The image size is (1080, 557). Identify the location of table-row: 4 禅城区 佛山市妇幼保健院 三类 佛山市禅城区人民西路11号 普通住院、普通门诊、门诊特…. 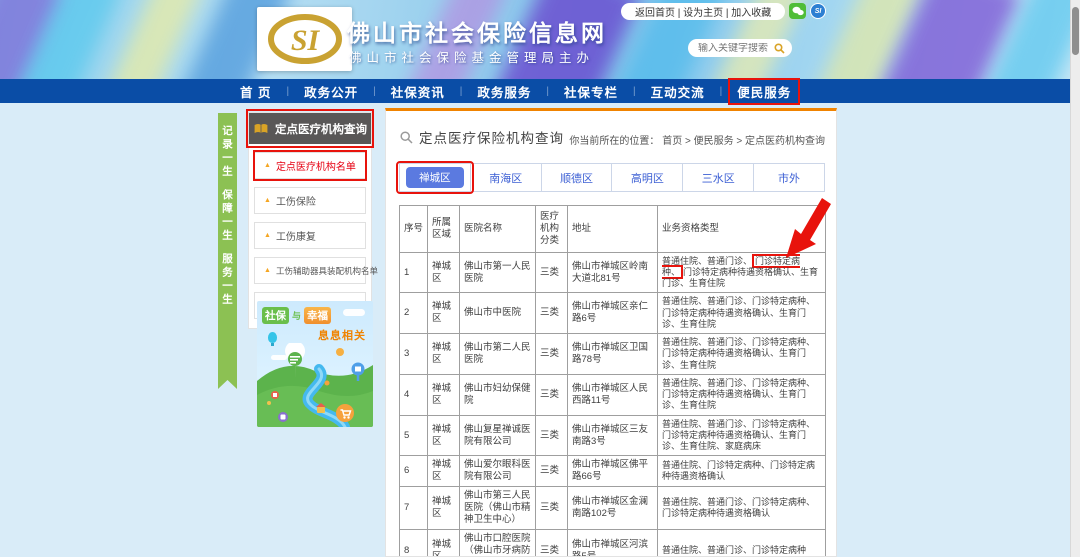
(612, 394).